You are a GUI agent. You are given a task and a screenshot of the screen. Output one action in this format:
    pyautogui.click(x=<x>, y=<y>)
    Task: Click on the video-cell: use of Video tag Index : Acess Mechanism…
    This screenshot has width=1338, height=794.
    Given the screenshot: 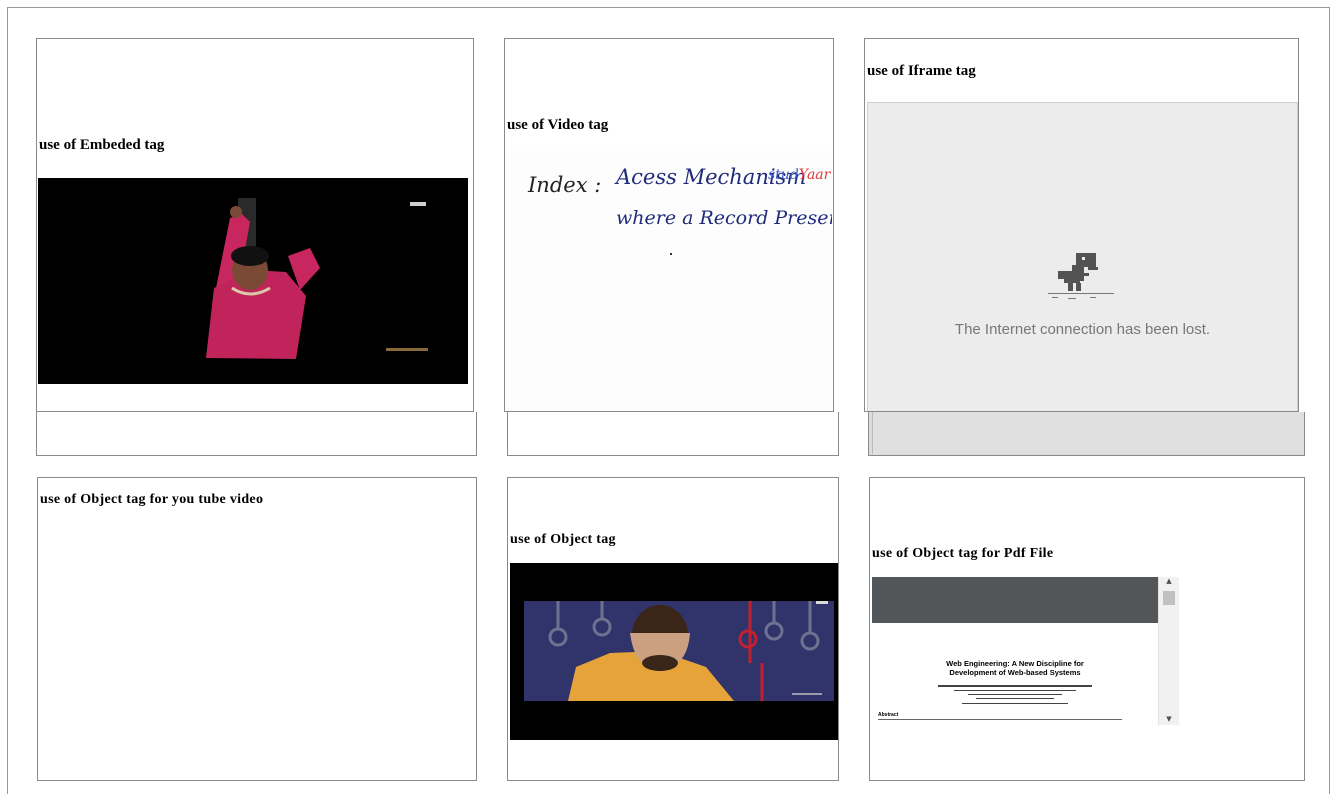 What is the action you would take?
    pyautogui.click(x=669, y=225)
    